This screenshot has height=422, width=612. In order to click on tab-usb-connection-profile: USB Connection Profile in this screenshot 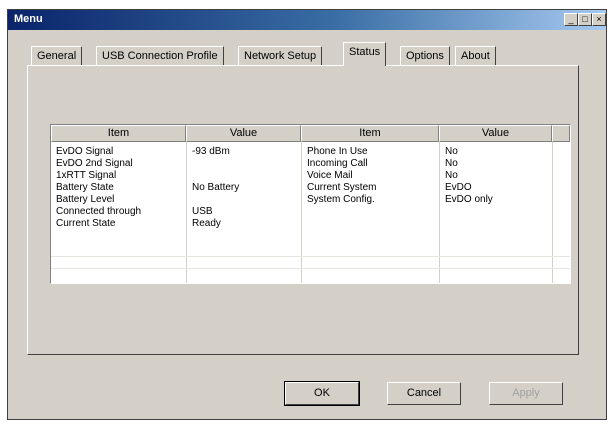, I will do `click(160, 55)`.